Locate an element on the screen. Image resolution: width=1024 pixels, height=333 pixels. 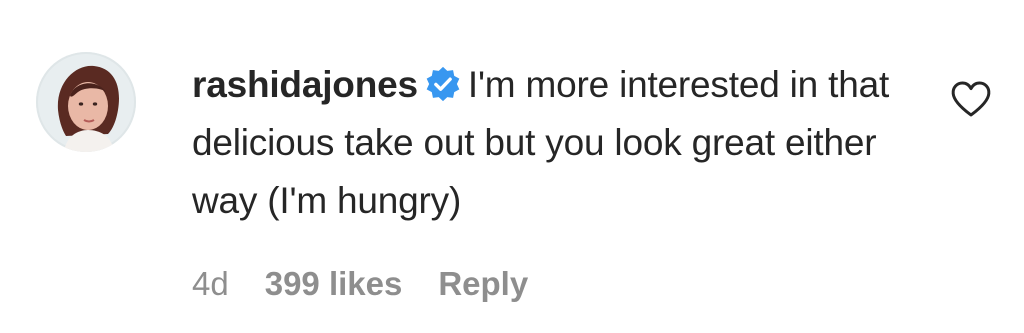
avatar is located at coordinates (86, 102).